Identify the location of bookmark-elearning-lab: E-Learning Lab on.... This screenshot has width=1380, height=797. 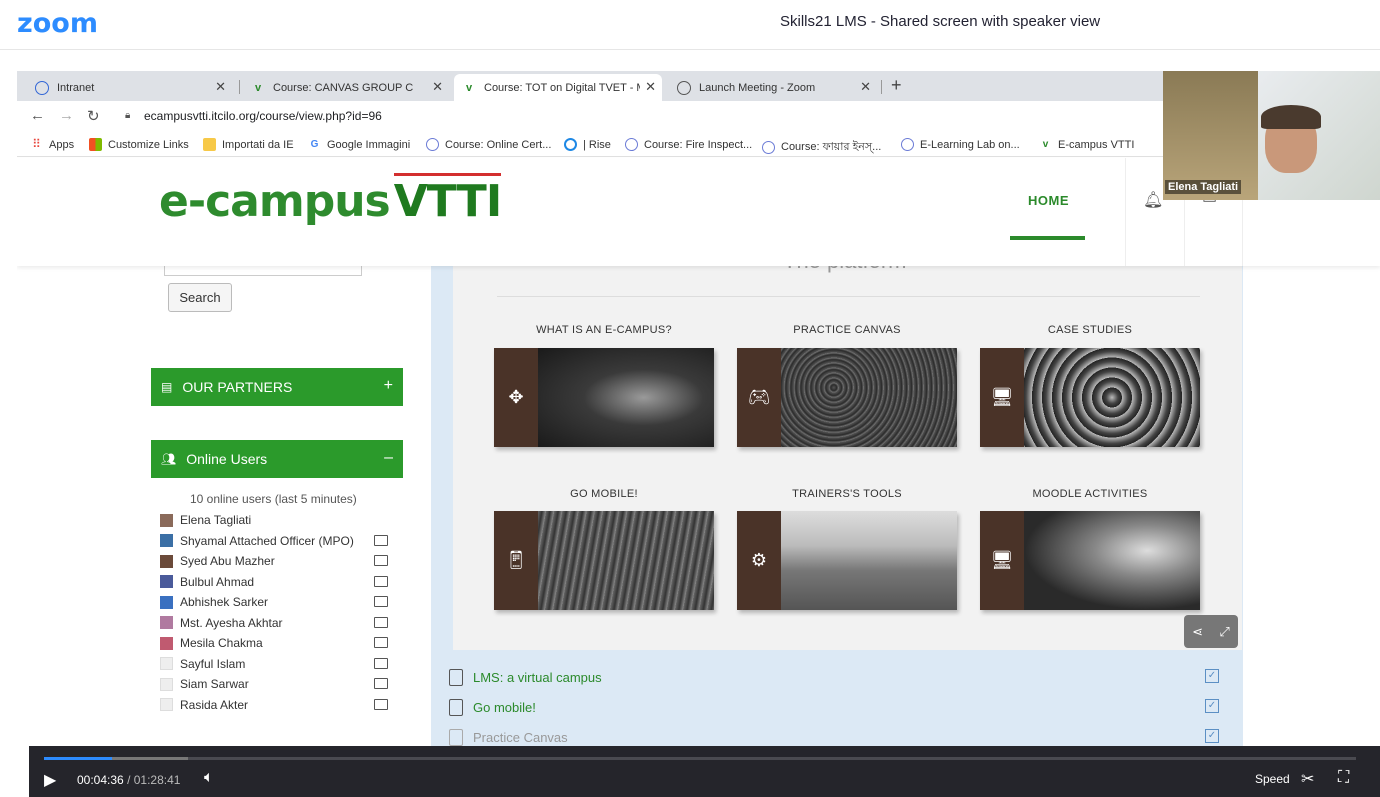
(960, 144).